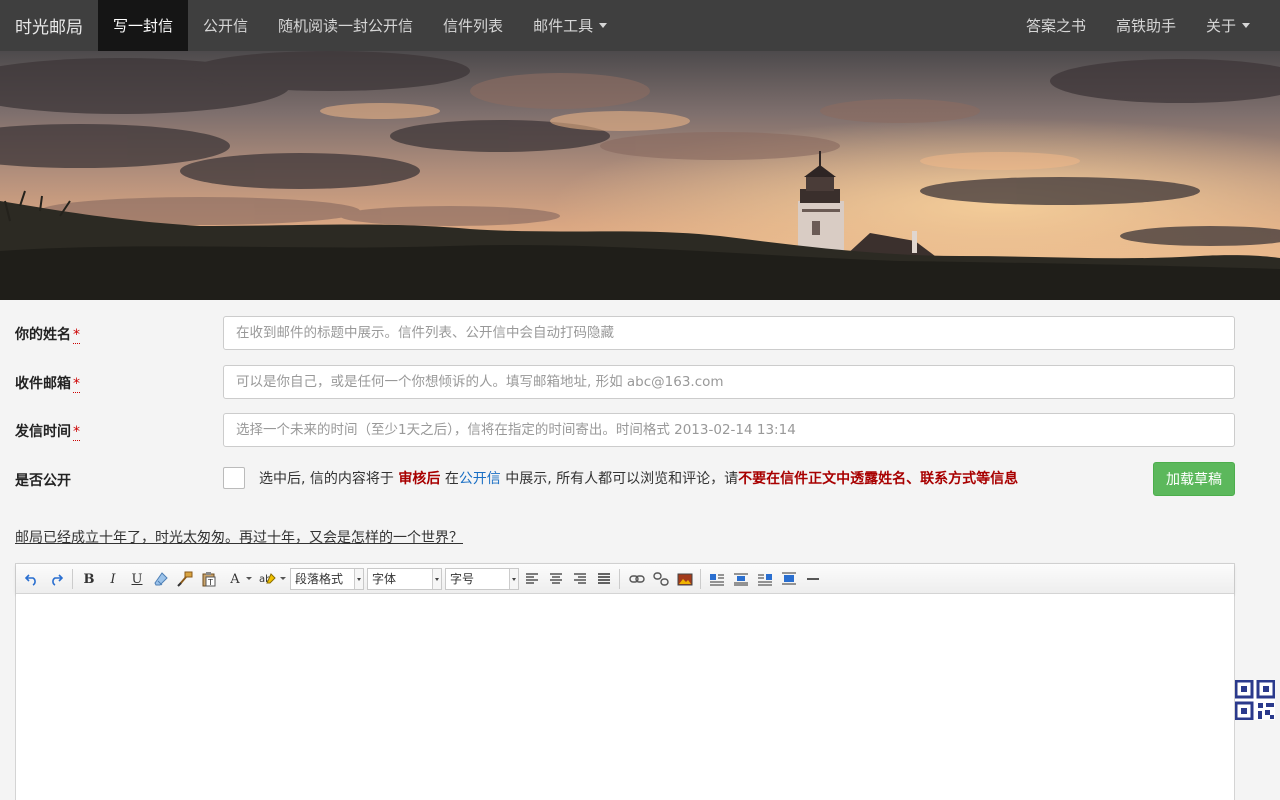 Image resolution: width=1280 pixels, height=800 pixels. I want to click on public-text-warning: 不要在信件正文中透露姓名、联系方式等信息, so click(878, 479).